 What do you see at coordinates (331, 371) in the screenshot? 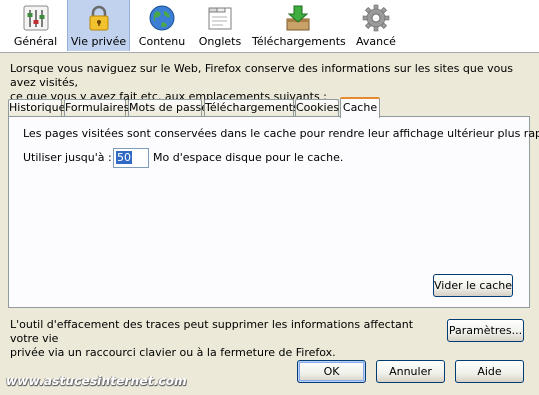
I see `ok-button: OK` at bounding box center [331, 371].